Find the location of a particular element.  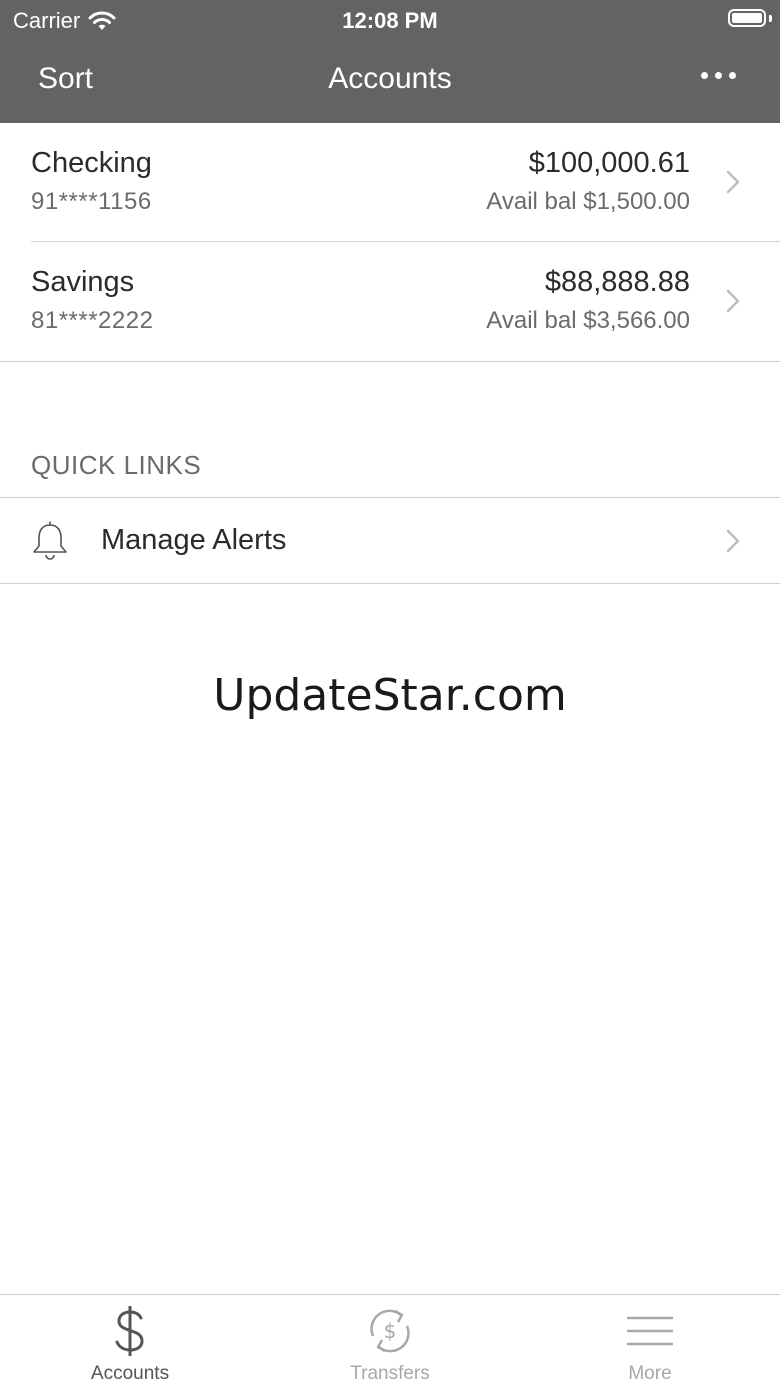

account-available-balance: Avail bal $3,566.00 is located at coordinates (588, 320).